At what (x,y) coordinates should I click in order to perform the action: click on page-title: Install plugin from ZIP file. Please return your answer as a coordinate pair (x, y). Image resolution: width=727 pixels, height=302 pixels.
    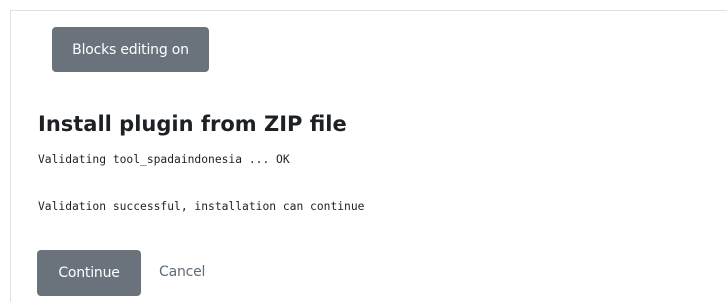
    Looking at the image, I should click on (192, 124).